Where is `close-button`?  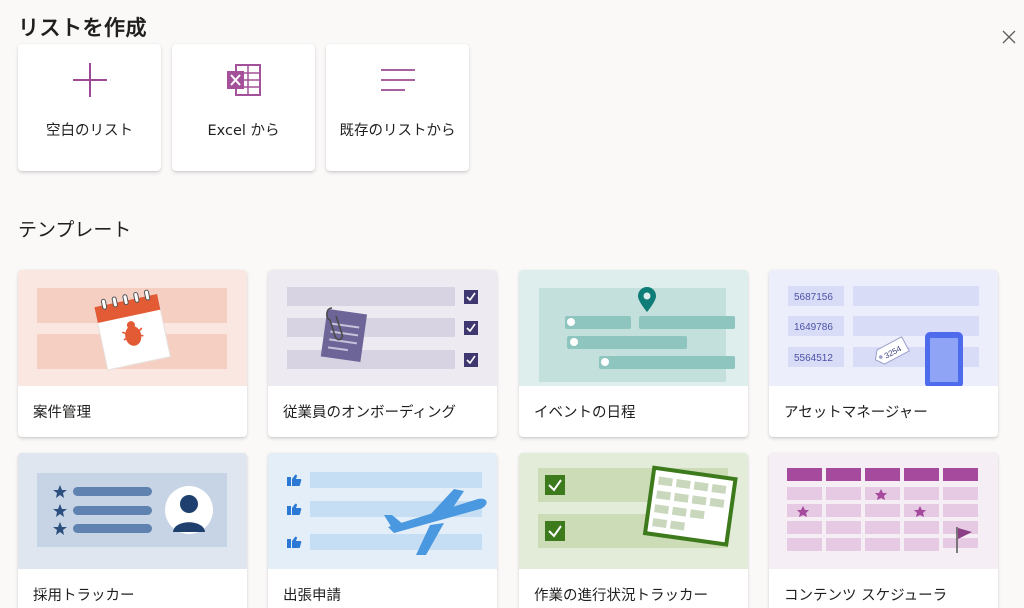
close-button is located at coordinates (1009, 37).